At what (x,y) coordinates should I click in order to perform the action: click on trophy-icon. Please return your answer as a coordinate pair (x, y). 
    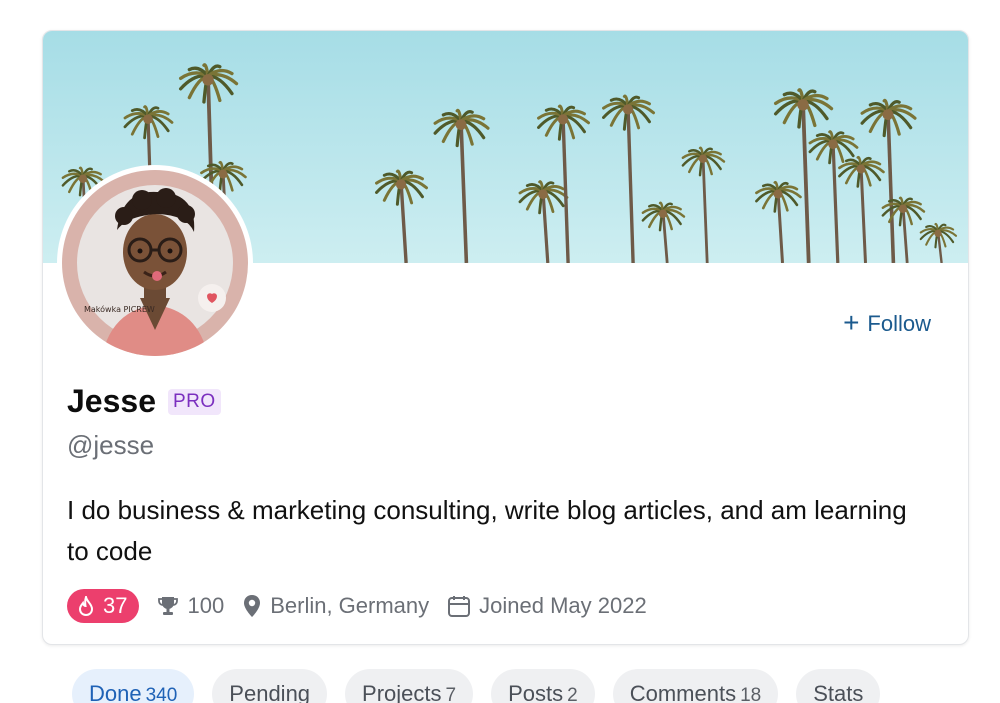
    Looking at the image, I should click on (168, 606).